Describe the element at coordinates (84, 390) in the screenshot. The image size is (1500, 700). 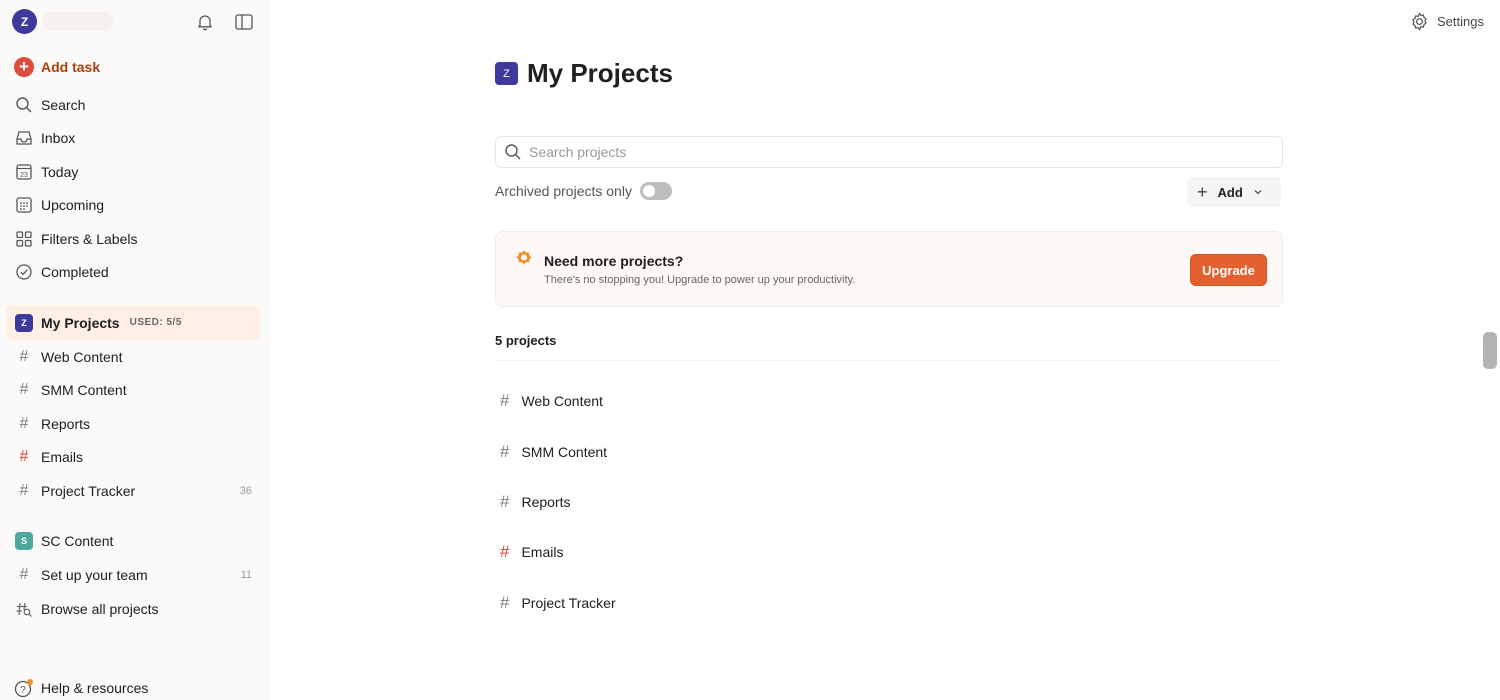
I see `sidebar-item-label: SMM Content` at that location.